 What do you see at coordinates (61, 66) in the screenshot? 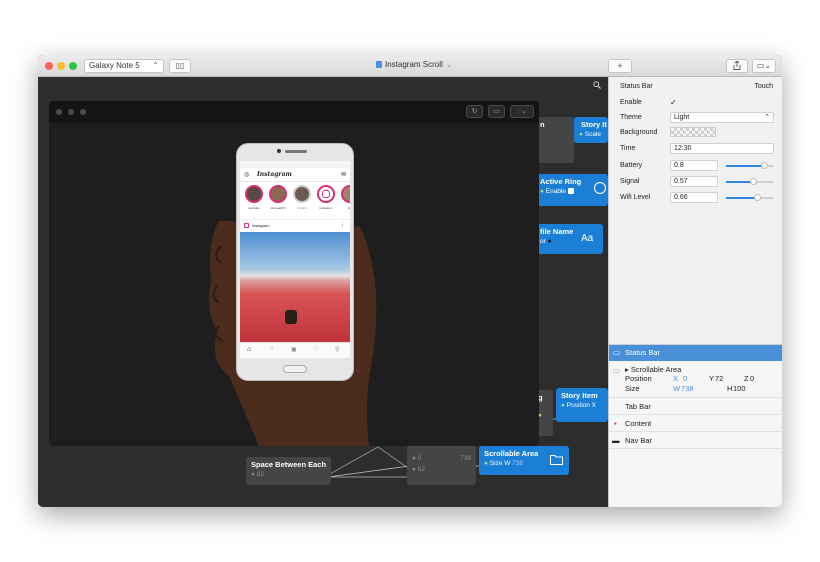
I see `minimize-window-button` at bounding box center [61, 66].